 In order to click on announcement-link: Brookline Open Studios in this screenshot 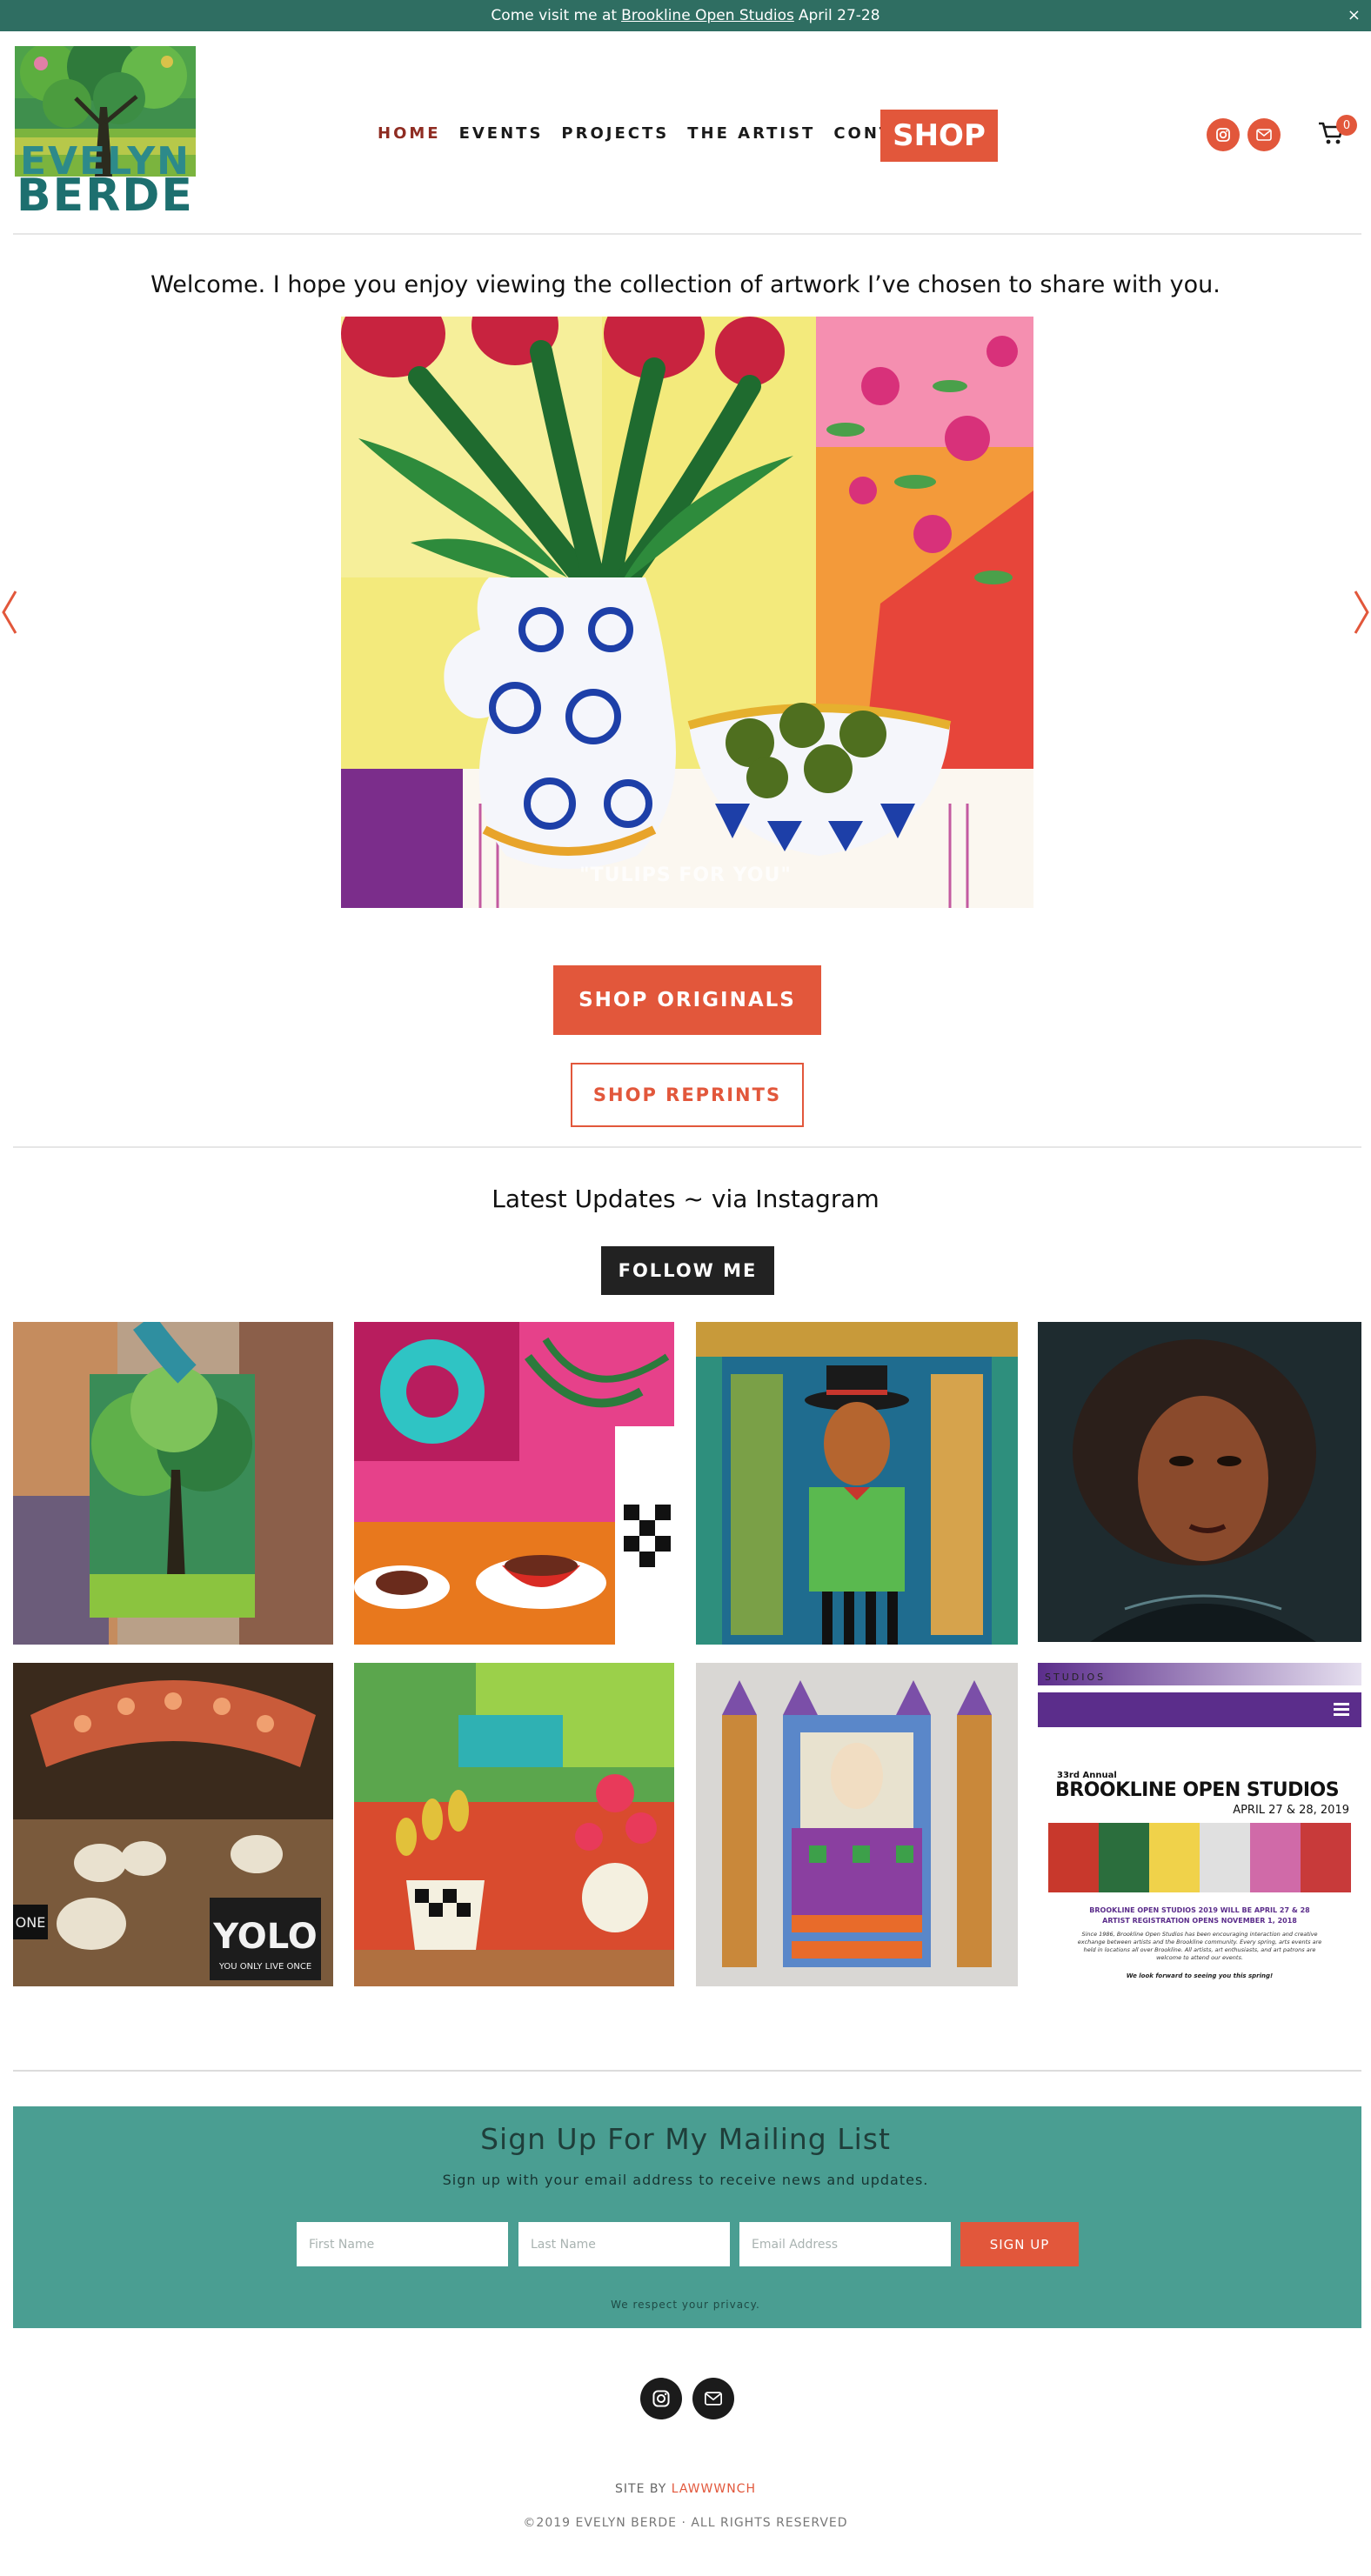, I will do `click(707, 15)`.